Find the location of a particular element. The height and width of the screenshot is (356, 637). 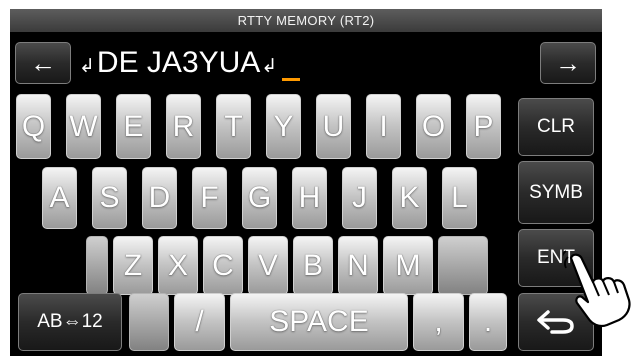

key-label: T is located at coordinates (233, 126).